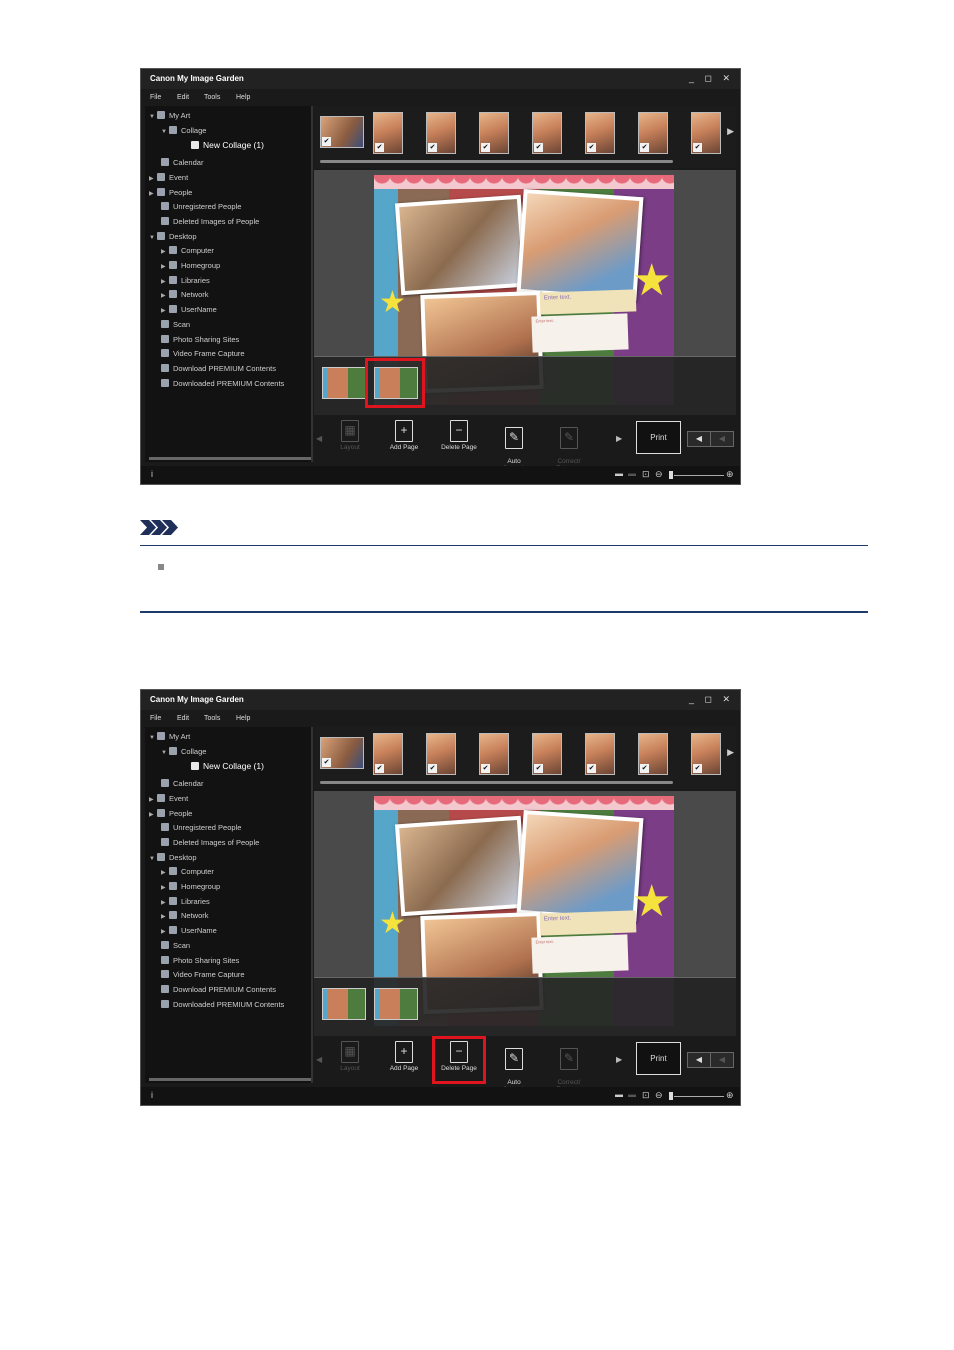 This screenshot has height=1350, width=954. Describe the element at coordinates (183, 752) in the screenshot. I see `sidebar-tree-item: ▼ Collage` at that location.